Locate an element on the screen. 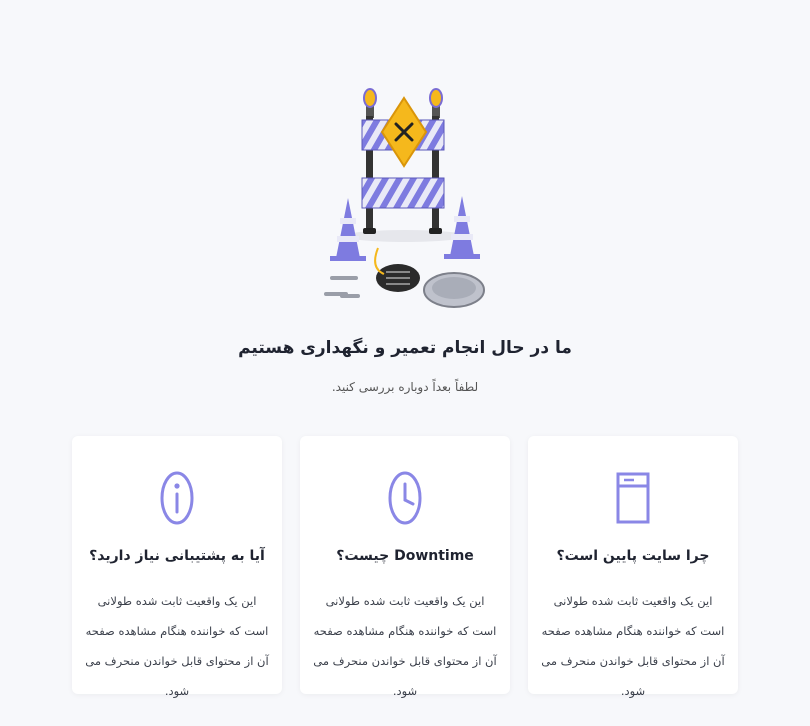 The width and height of the screenshot is (810, 726). maintenance-illustration is located at coordinates (405, 198).